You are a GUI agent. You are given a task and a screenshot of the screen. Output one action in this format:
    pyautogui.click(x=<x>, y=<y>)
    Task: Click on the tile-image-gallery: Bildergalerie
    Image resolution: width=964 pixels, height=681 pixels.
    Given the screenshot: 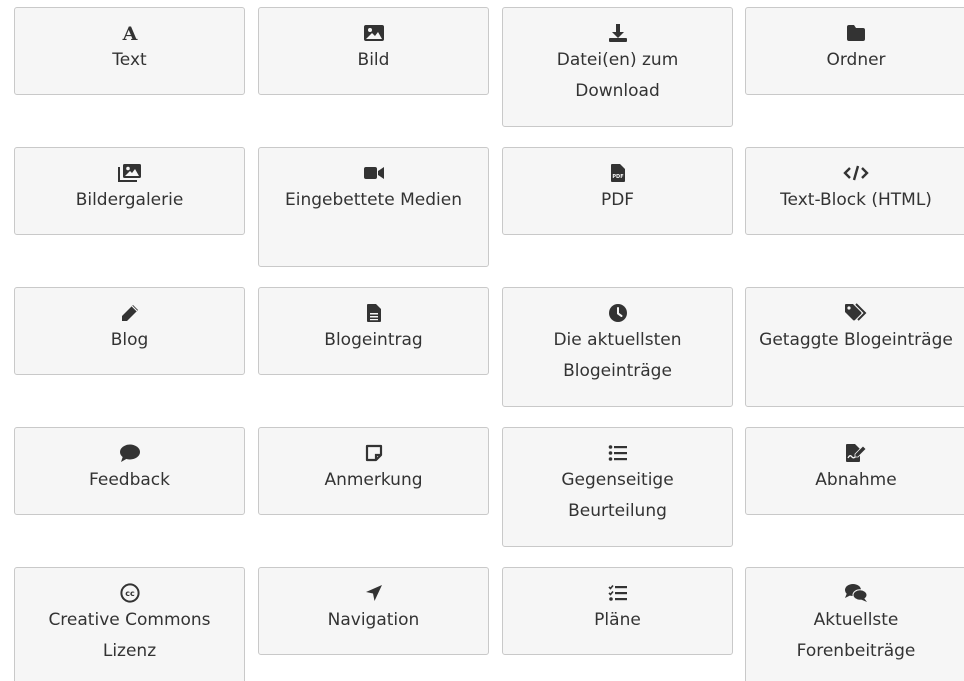 What is the action you would take?
    pyautogui.click(x=129, y=191)
    